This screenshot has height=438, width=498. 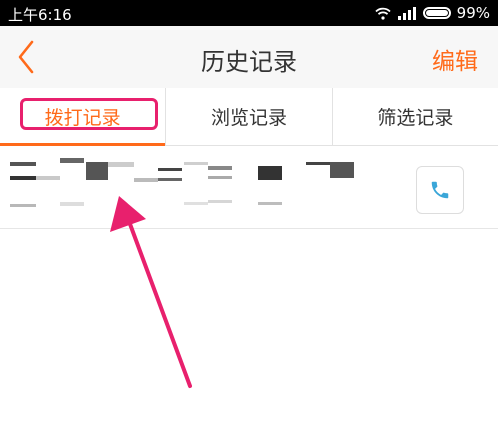 I want to click on tab-call-records: 拨打记录, so click(x=83, y=117).